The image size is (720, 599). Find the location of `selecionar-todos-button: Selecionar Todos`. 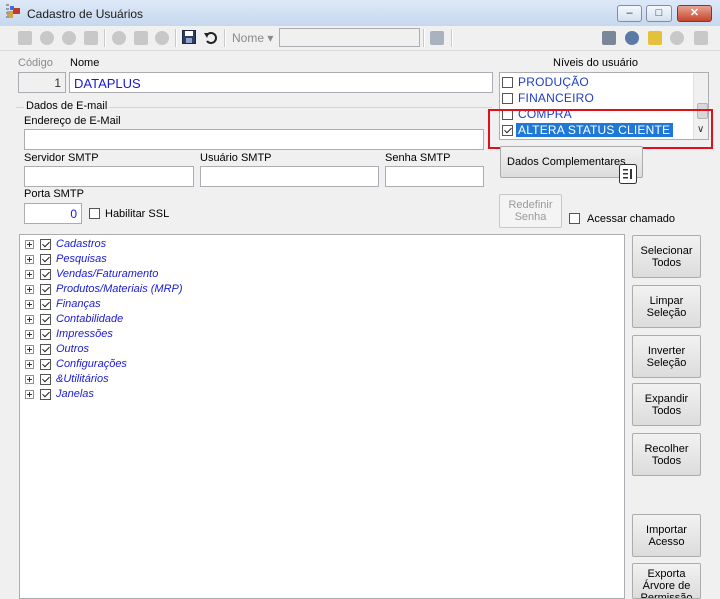

selecionar-todos-button: Selecionar Todos is located at coordinates (666, 256).